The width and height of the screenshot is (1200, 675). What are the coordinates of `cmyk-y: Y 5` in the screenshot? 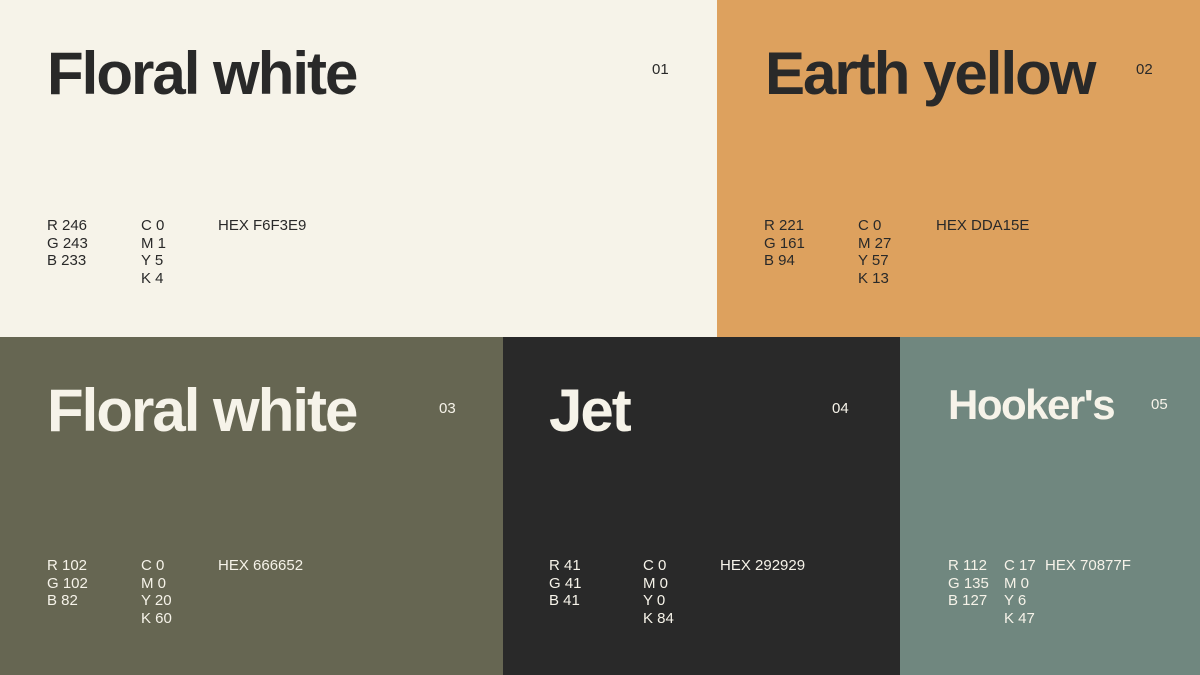 It's located at (152, 260).